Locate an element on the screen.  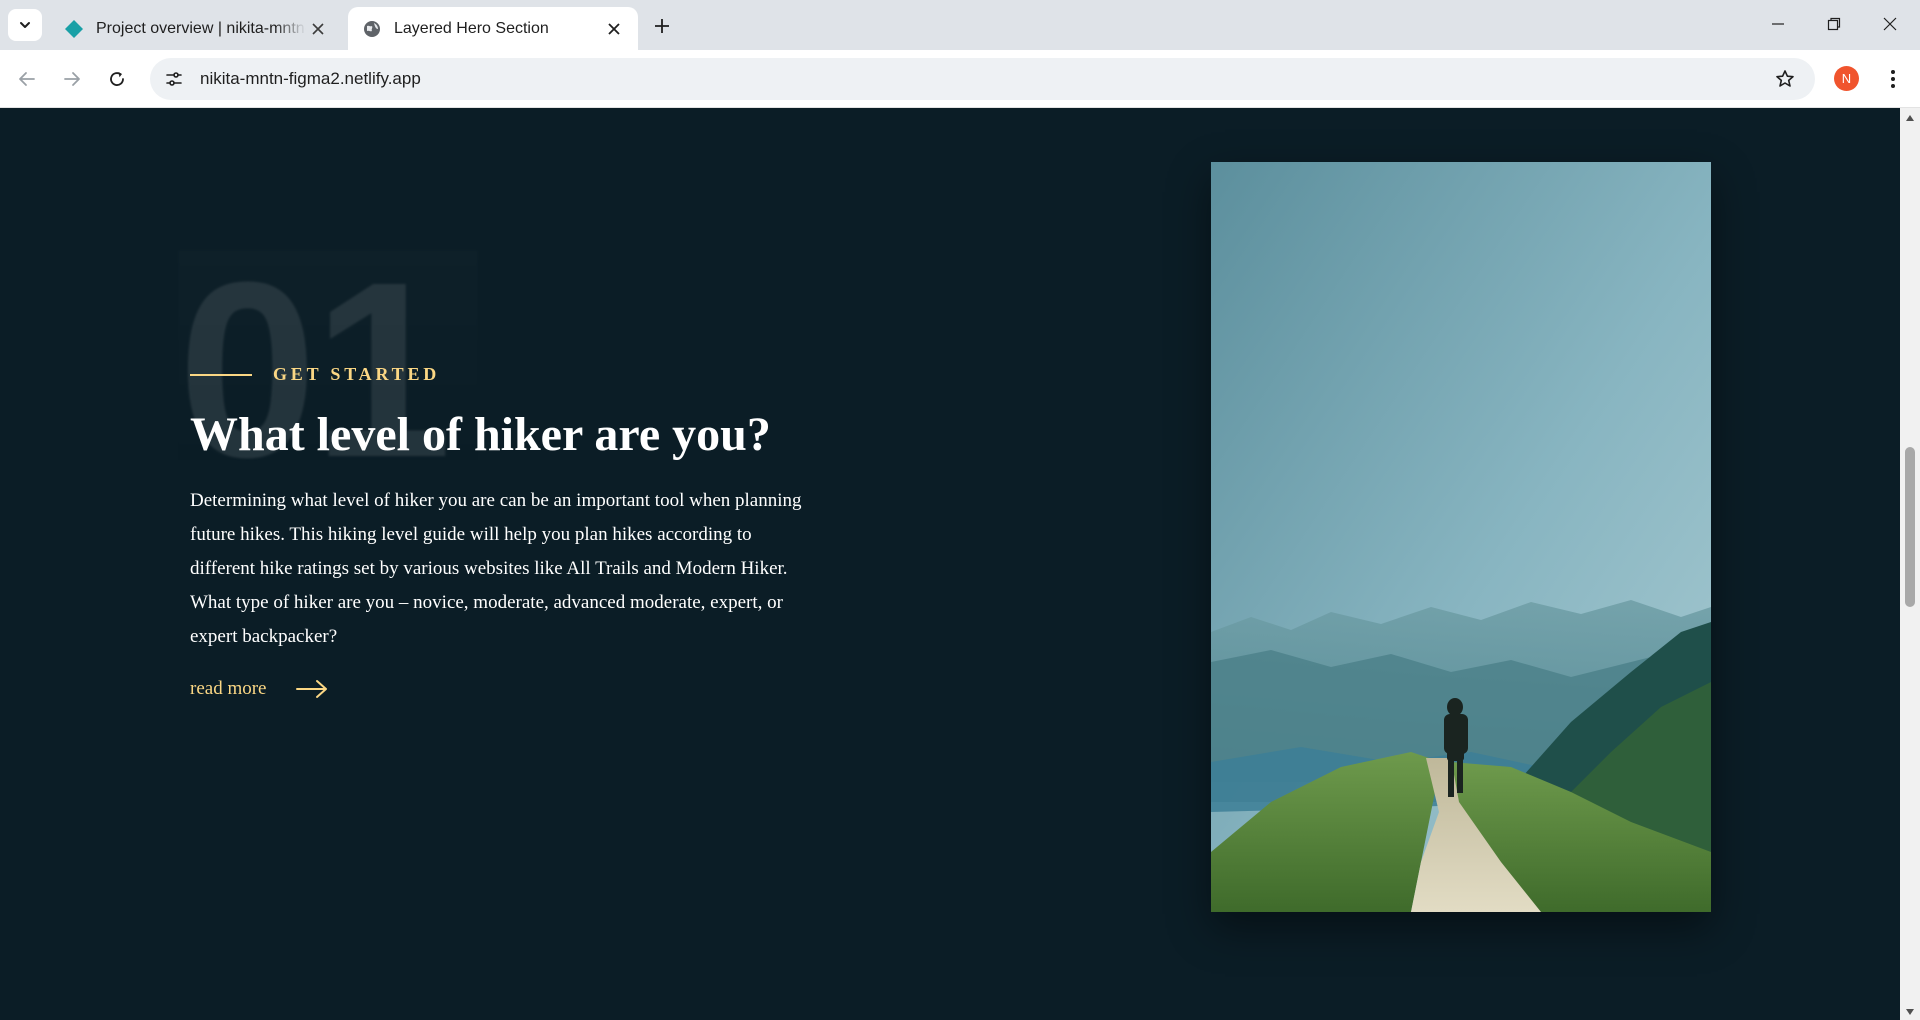
minimize-button is located at coordinates (1778, 24).